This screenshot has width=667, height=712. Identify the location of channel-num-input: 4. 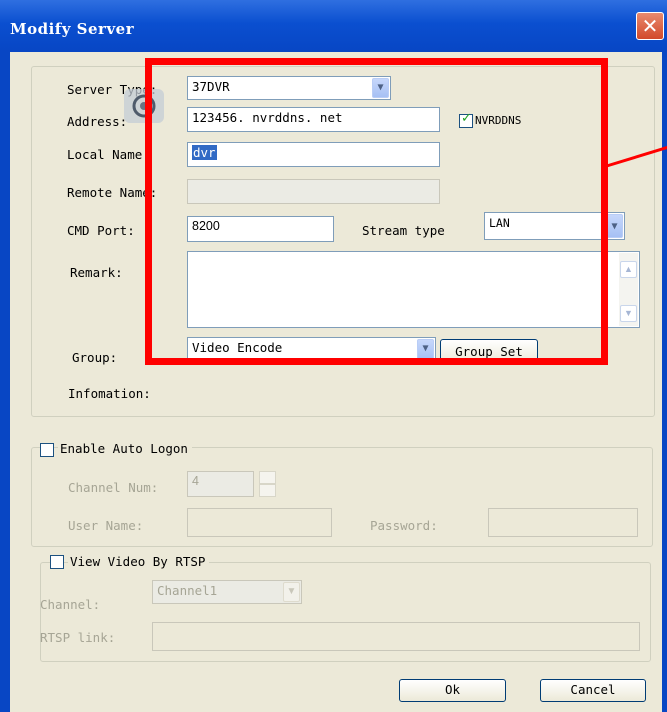
(220, 484).